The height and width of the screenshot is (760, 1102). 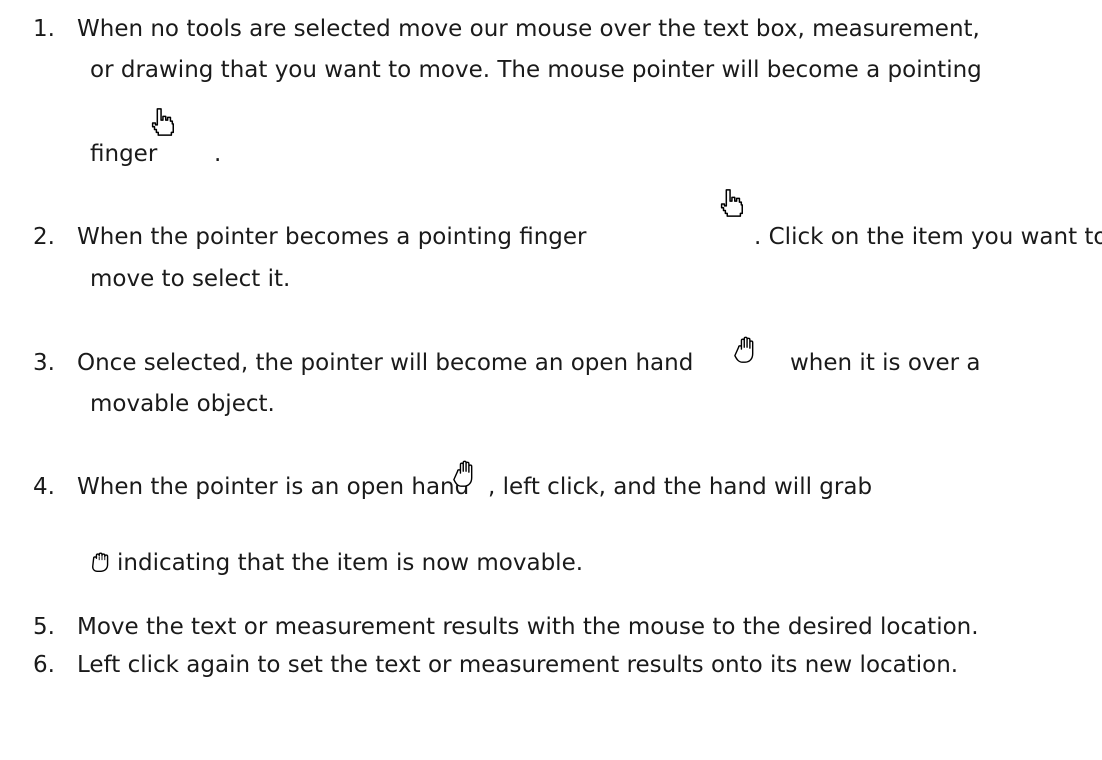 I want to click on step-text: finger, so click(x=124, y=154).